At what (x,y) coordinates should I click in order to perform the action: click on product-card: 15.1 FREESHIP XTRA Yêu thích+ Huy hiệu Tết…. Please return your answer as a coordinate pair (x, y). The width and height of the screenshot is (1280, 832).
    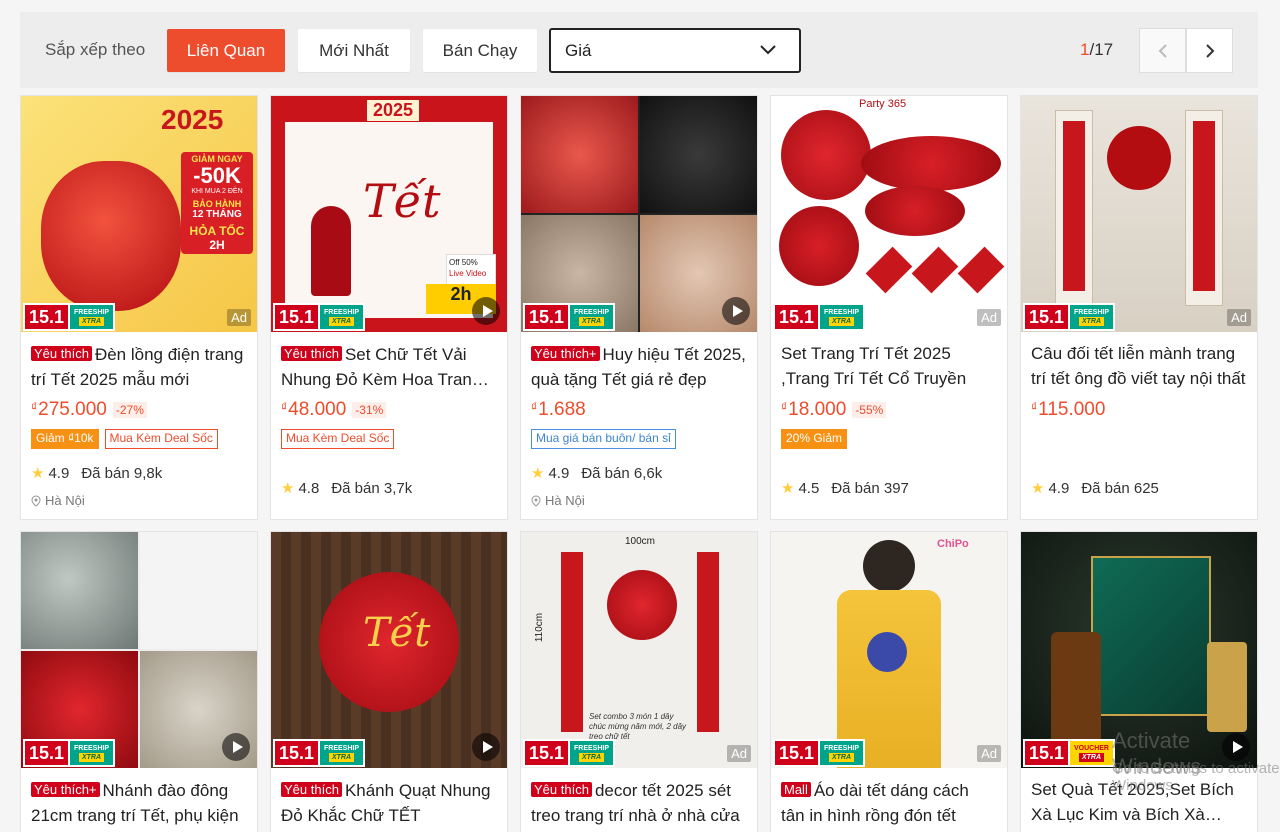
    Looking at the image, I should click on (639, 307).